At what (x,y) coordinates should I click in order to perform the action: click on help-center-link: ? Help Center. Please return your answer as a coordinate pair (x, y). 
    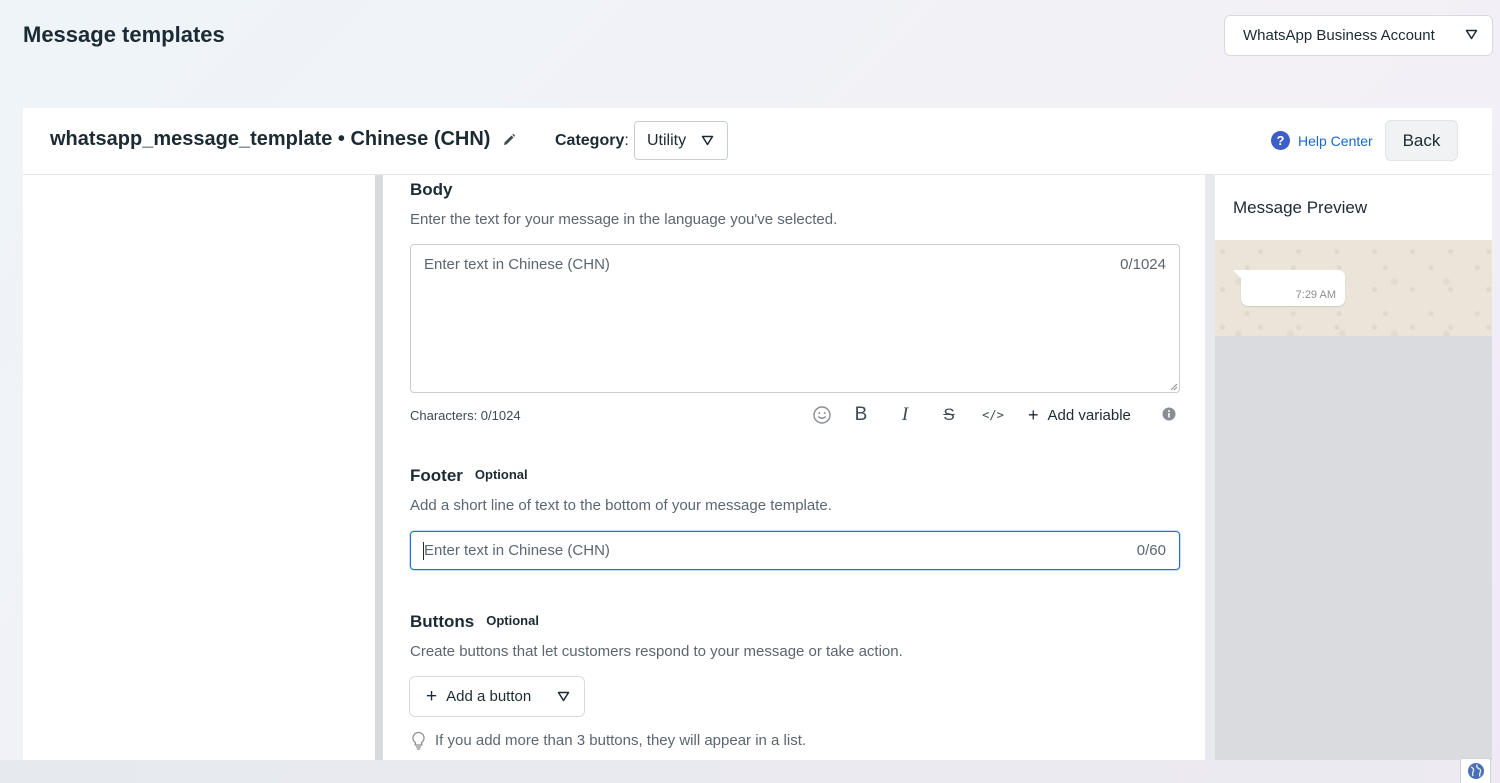
    Looking at the image, I should click on (1322, 140).